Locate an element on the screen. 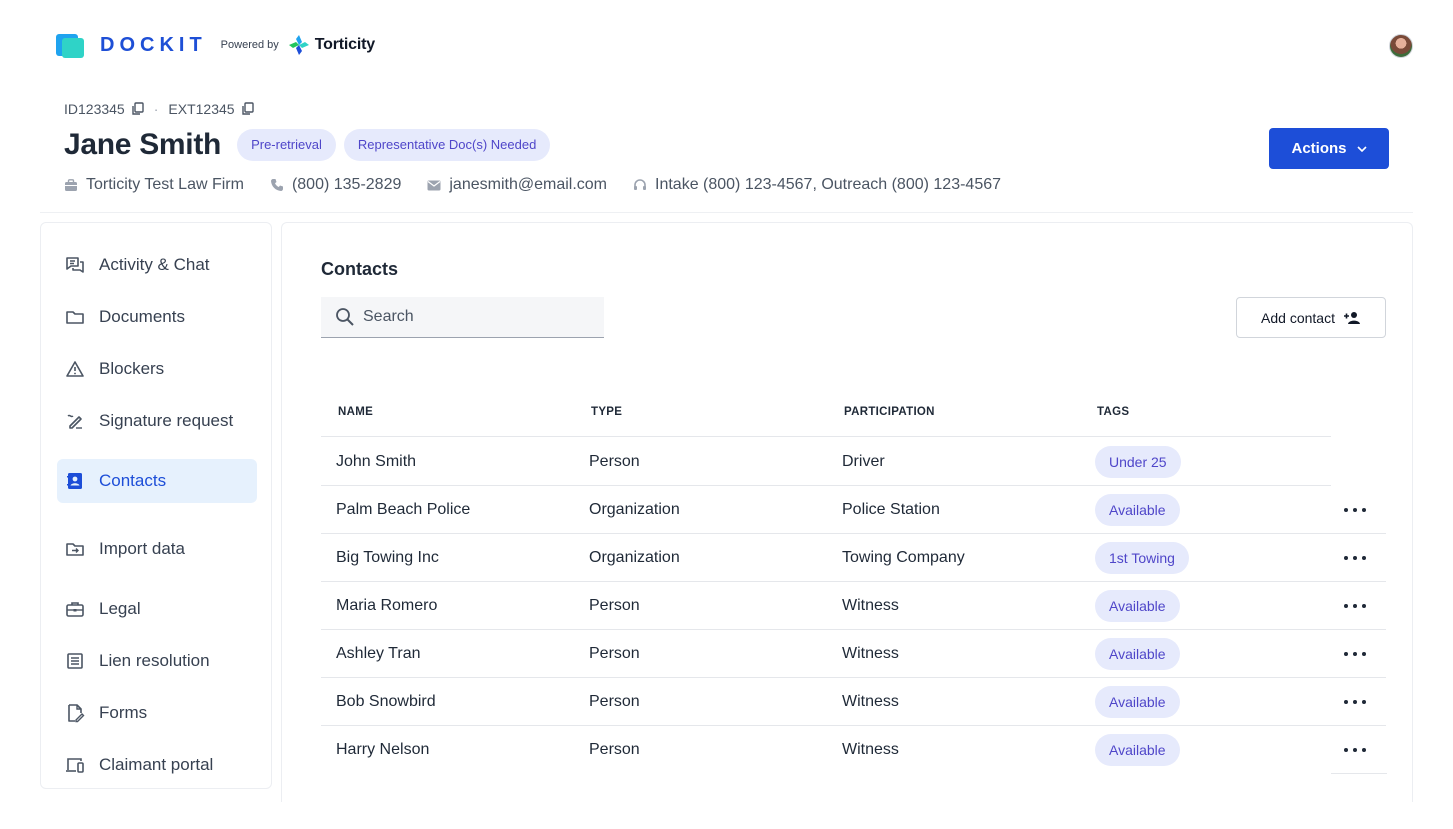 This screenshot has height=829, width=1453. contact-participation: Driver is located at coordinates (863, 461).